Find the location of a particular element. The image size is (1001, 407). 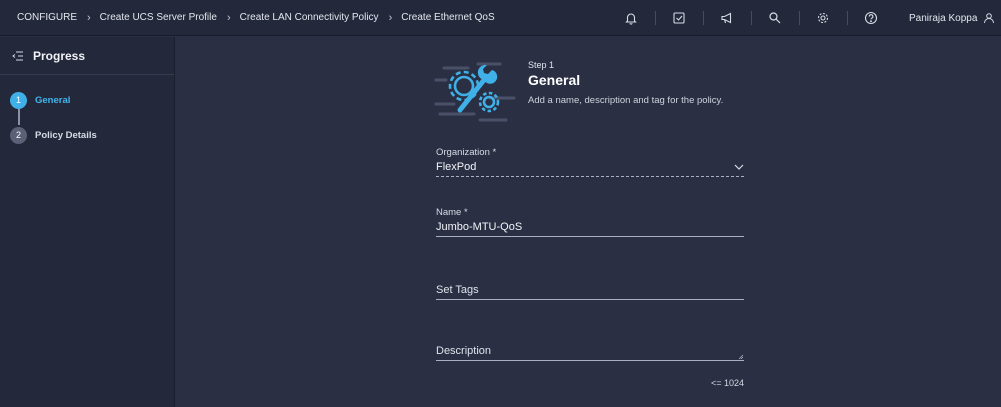

description-placeholder: Description is located at coordinates (464, 351).